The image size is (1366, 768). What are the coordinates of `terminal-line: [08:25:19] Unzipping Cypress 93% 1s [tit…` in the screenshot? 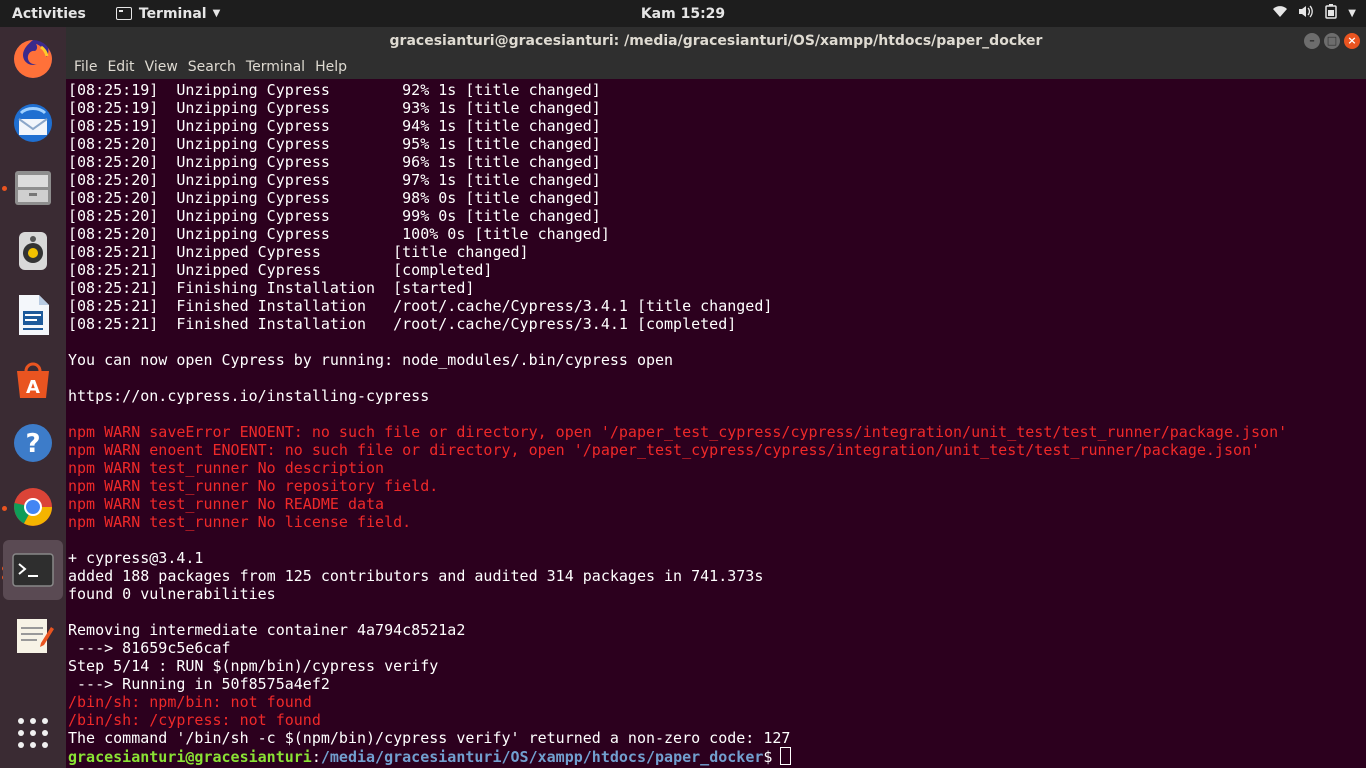 It's located at (334, 108).